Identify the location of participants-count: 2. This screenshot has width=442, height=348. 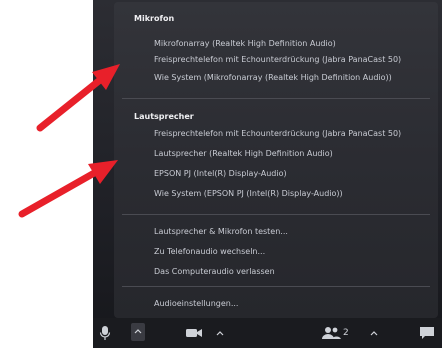
(346, 333).